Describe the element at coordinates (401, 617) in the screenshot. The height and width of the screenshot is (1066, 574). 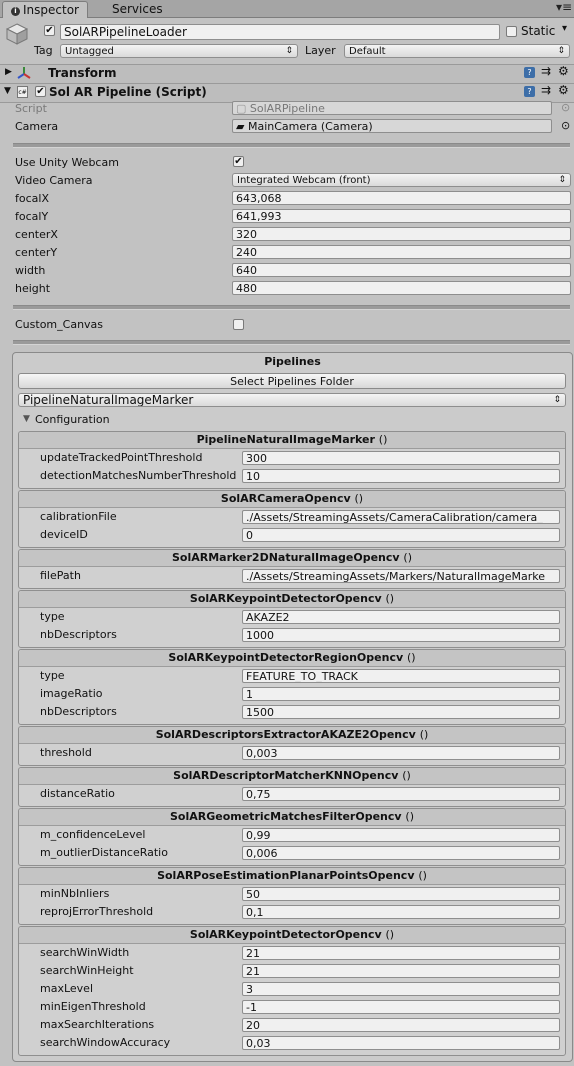
I see `param-input: AKAZE2` at that location.